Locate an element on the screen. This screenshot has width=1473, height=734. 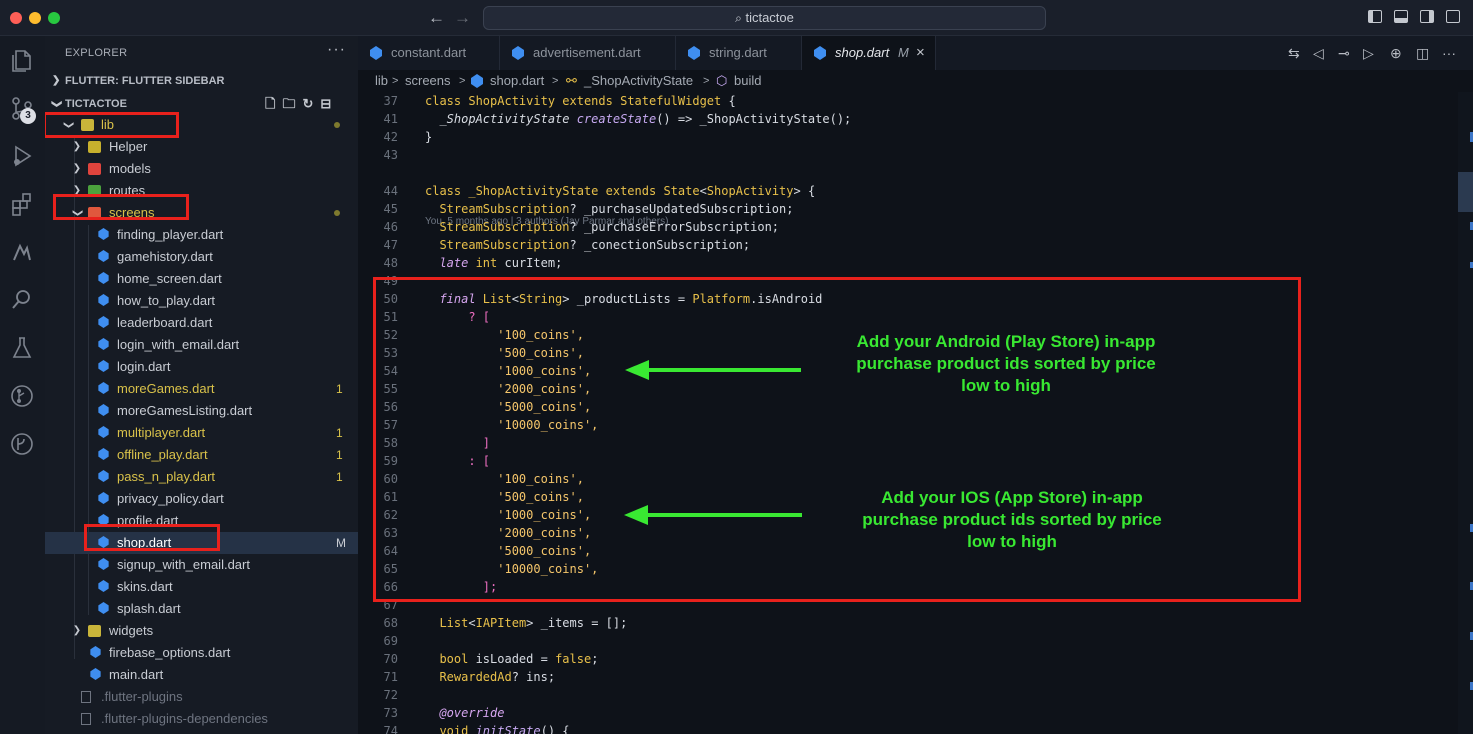
tree-file-login-with-email: login_with_email.dart is located at coordinates (201, 345).